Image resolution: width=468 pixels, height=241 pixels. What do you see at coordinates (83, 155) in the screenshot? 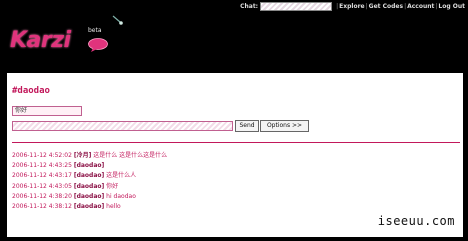
I see `message-user: [冷月]` at bounding box center [83, 155].